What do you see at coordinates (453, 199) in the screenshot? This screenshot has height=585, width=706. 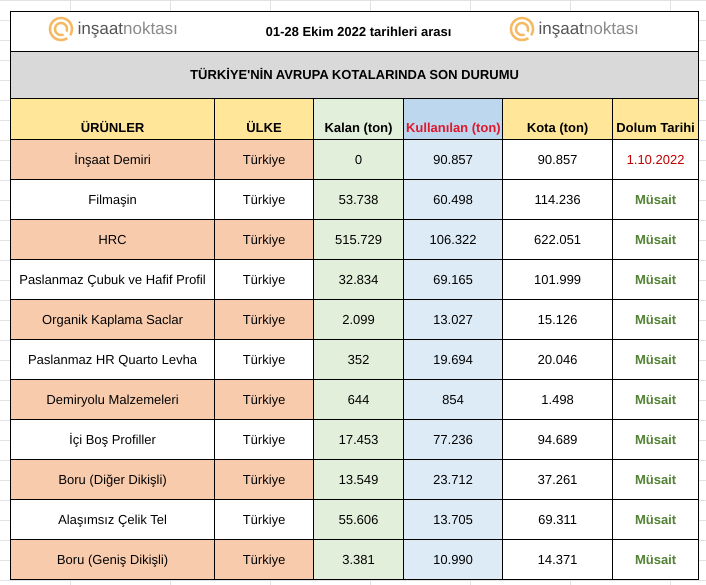 I see `table-cell: 60.498` at bounding box center [453, 199].